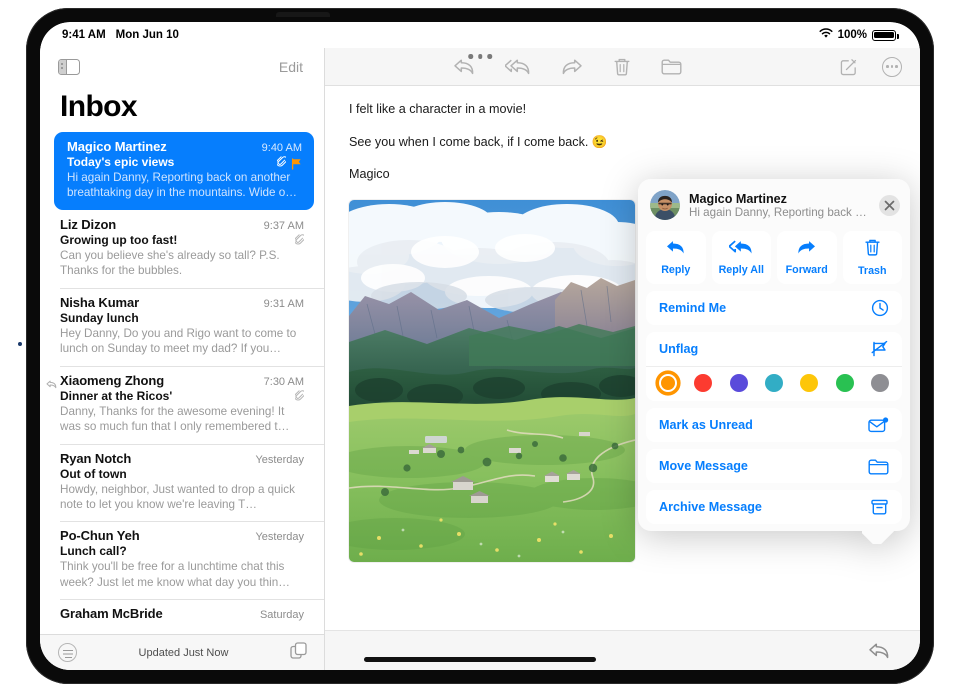 The image size is (960, 692). What do you see at coordinates (679, 349) in the screenshot?
I see `unflag-label: Unflag` at bounding box center [679, 349].